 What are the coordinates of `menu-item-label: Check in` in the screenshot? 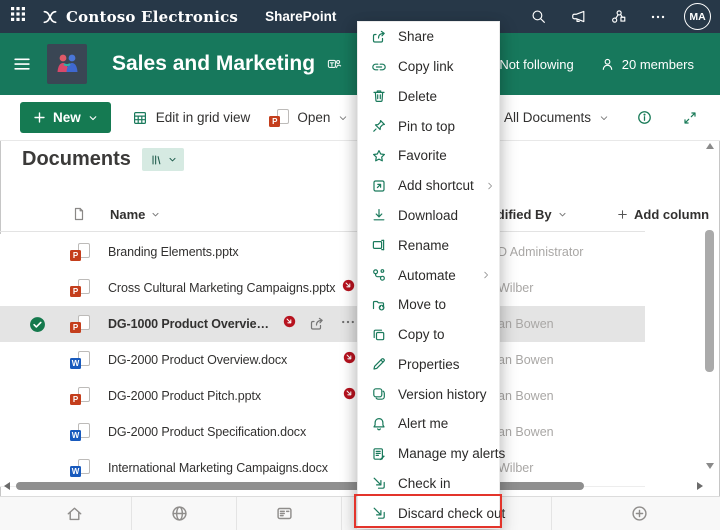 It's located at (424, 483).